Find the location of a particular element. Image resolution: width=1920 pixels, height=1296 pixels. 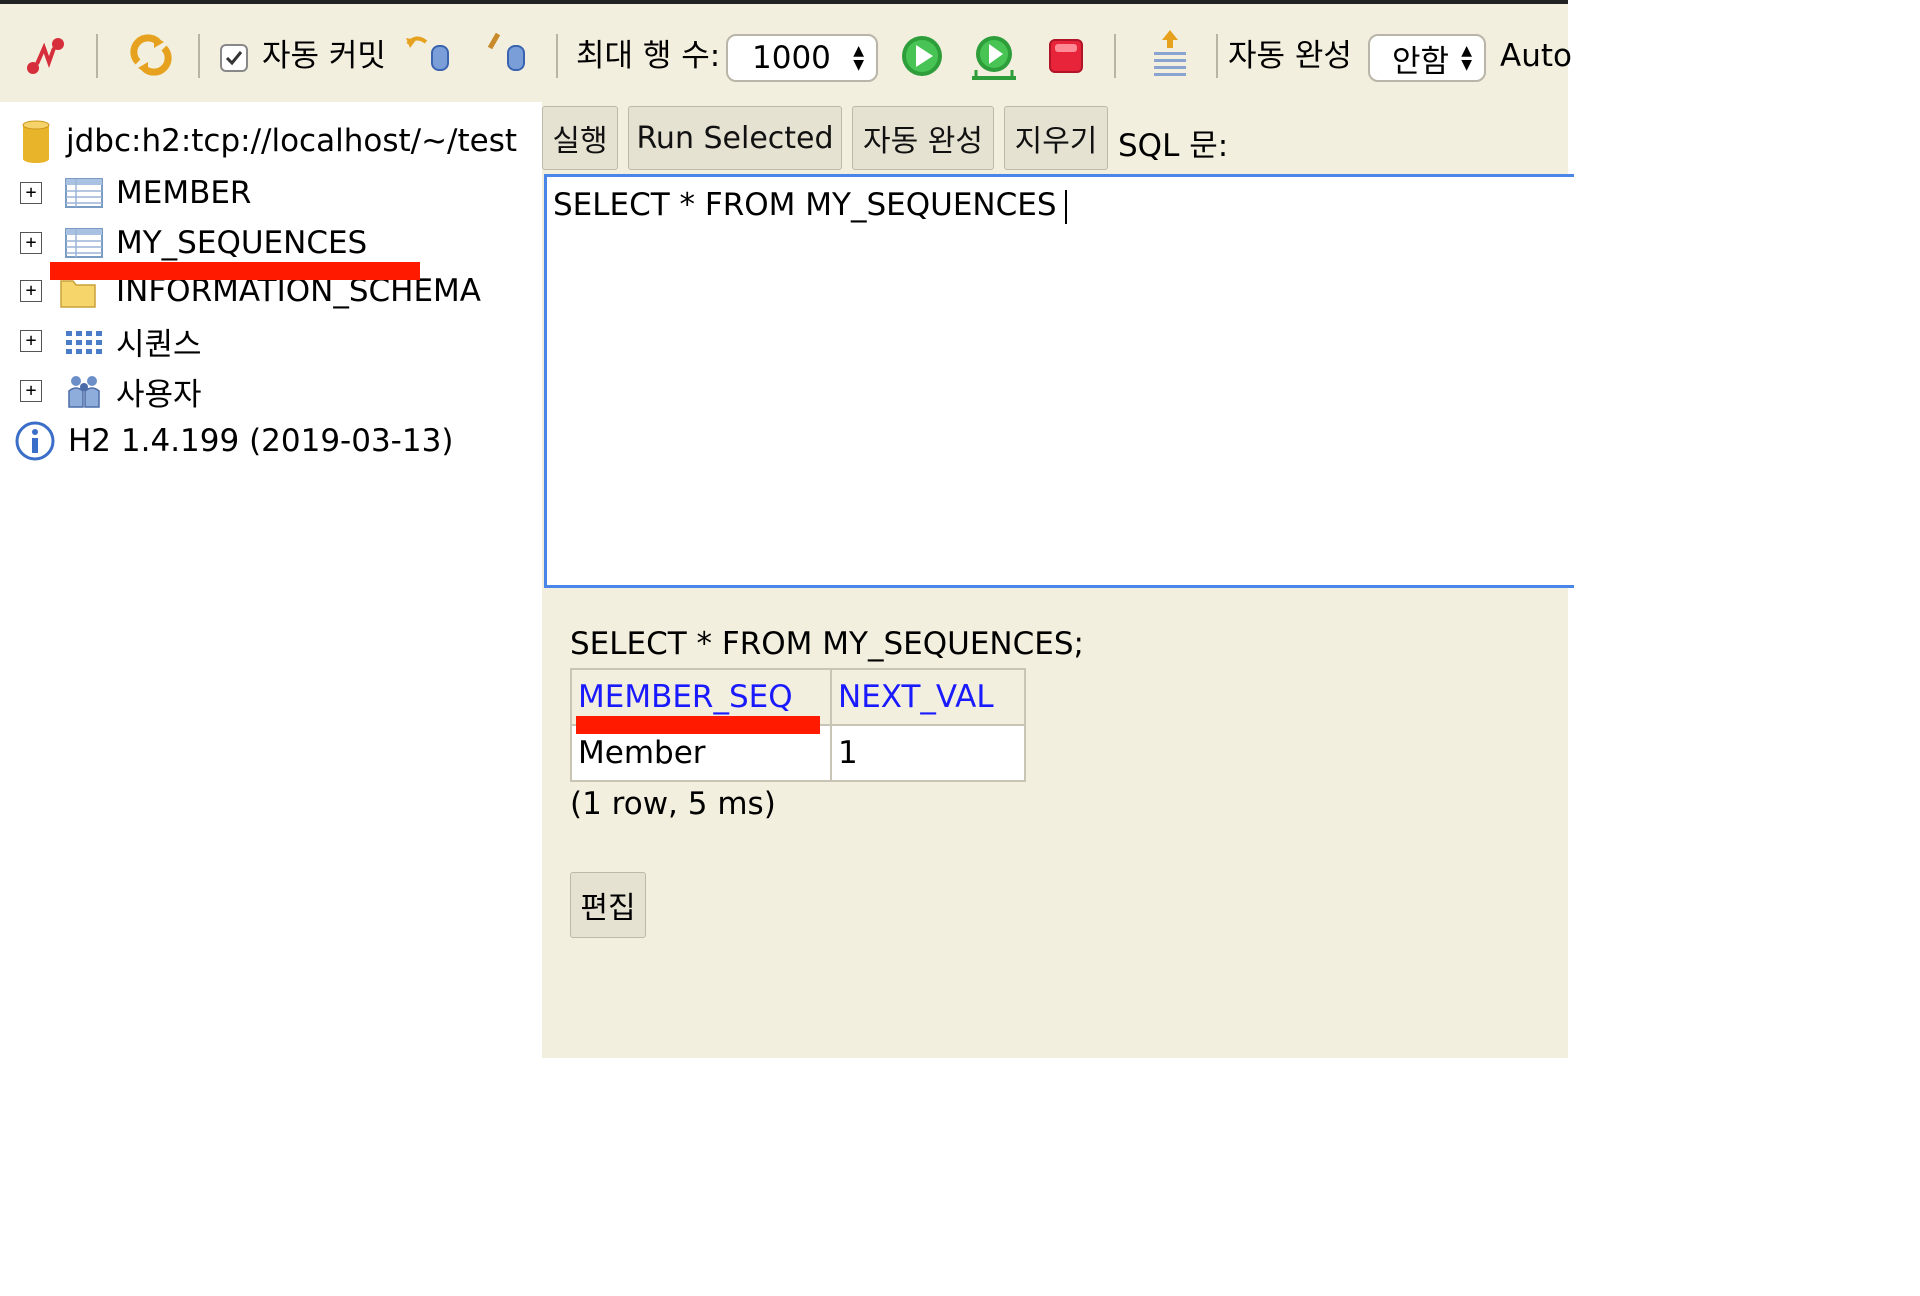

autocomplete-select: 안함 ▲ ▼ is located at coordinates (1427, 58).